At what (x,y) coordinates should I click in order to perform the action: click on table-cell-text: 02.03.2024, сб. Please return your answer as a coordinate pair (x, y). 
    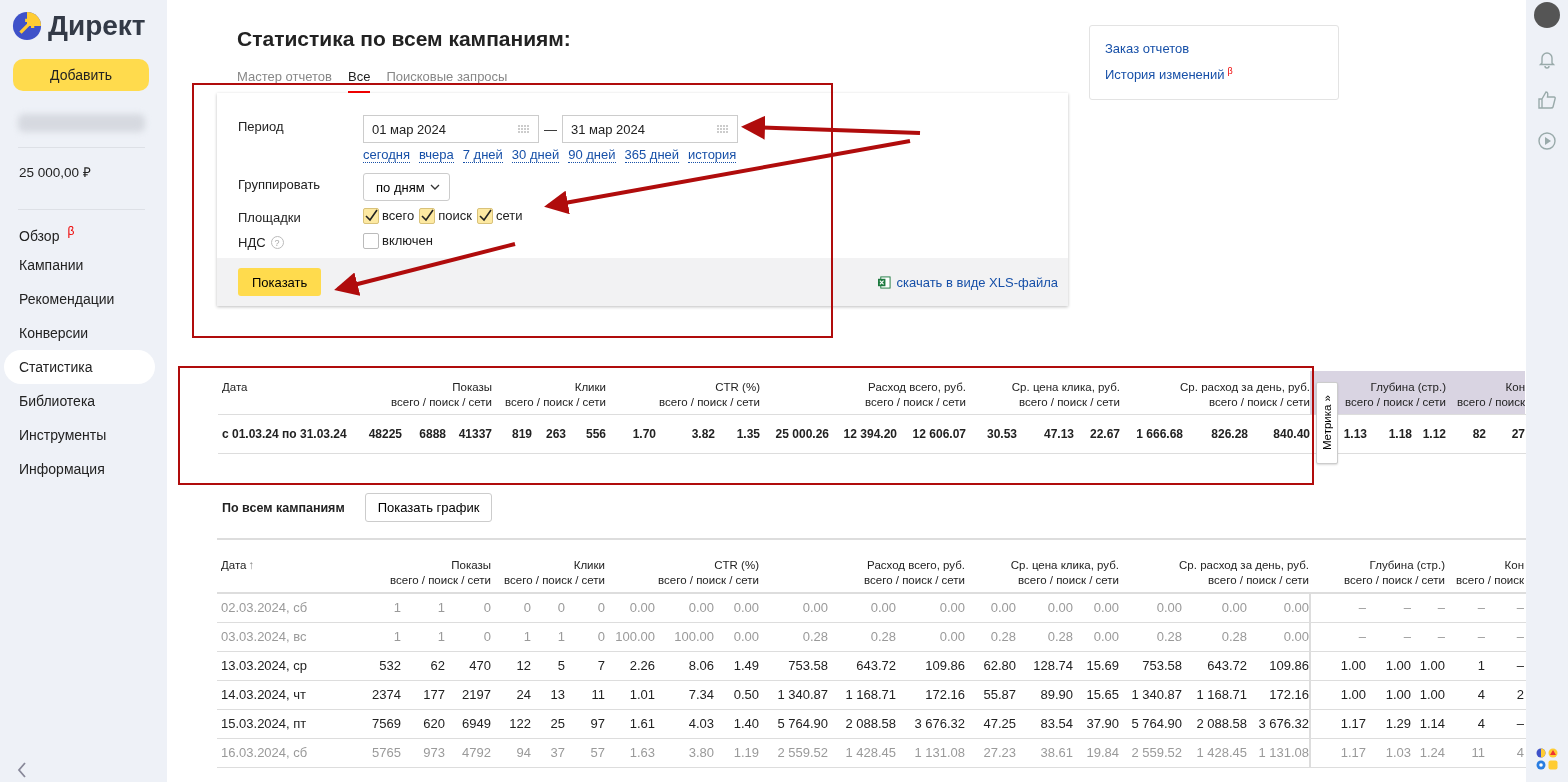
    Looking at the image, I should click on (264, 608).